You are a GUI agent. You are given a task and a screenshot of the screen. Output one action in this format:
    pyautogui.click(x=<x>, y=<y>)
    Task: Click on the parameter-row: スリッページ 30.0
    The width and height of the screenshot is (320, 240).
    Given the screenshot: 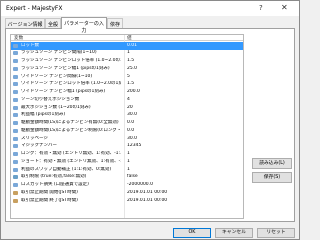 What is the action you would take?
    pyautogui.click(x=127, y=139)
    